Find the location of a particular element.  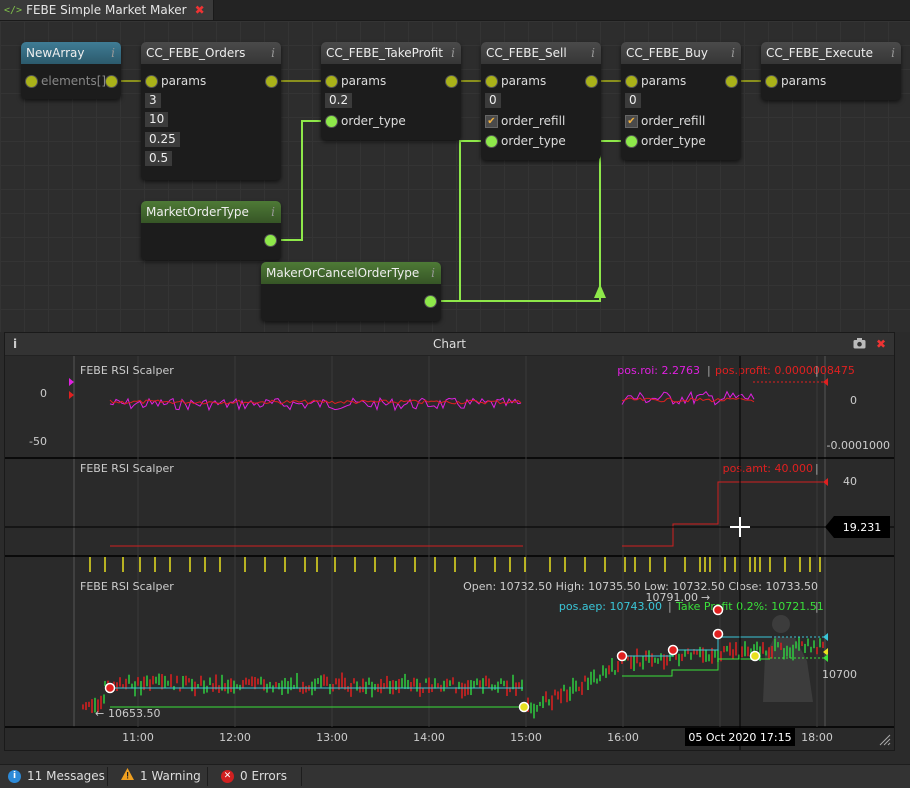

error-icon: ✕ is located at coordinates (227, 776).